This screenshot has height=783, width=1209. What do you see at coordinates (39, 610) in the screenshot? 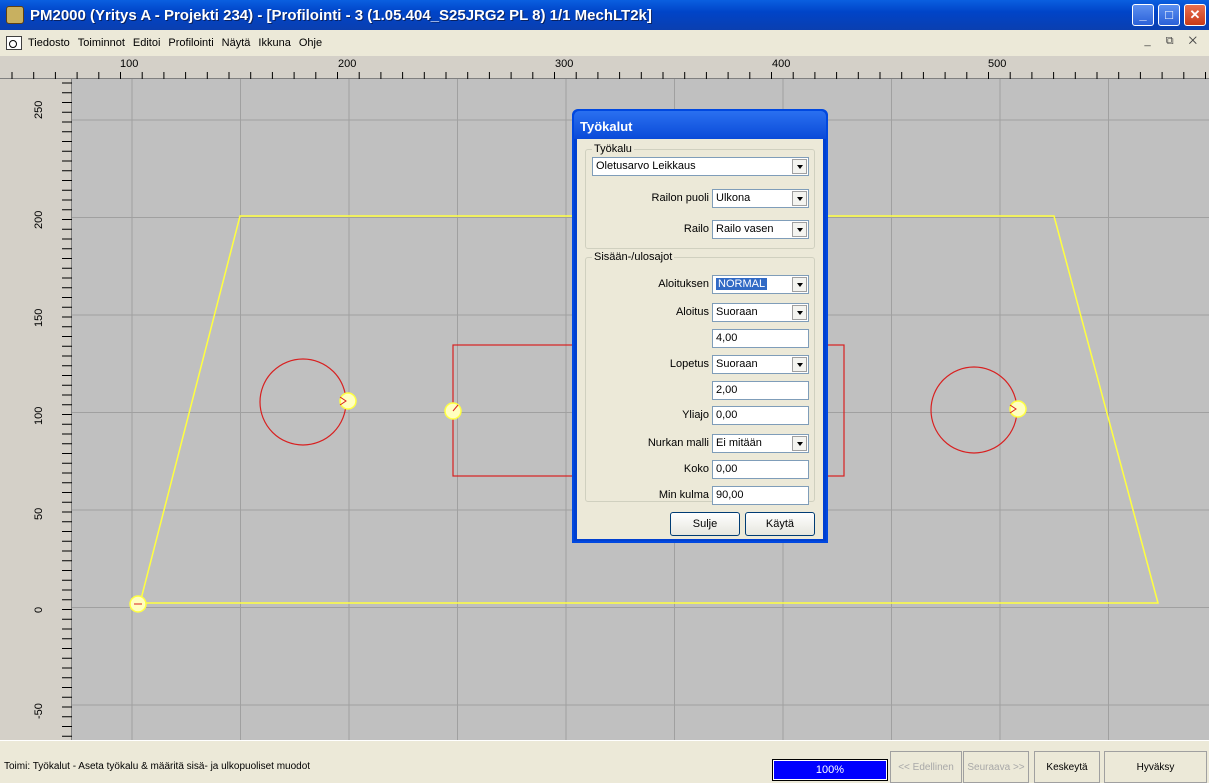
I see `ruler-label-0: 0` at bounding box center [39, 610].